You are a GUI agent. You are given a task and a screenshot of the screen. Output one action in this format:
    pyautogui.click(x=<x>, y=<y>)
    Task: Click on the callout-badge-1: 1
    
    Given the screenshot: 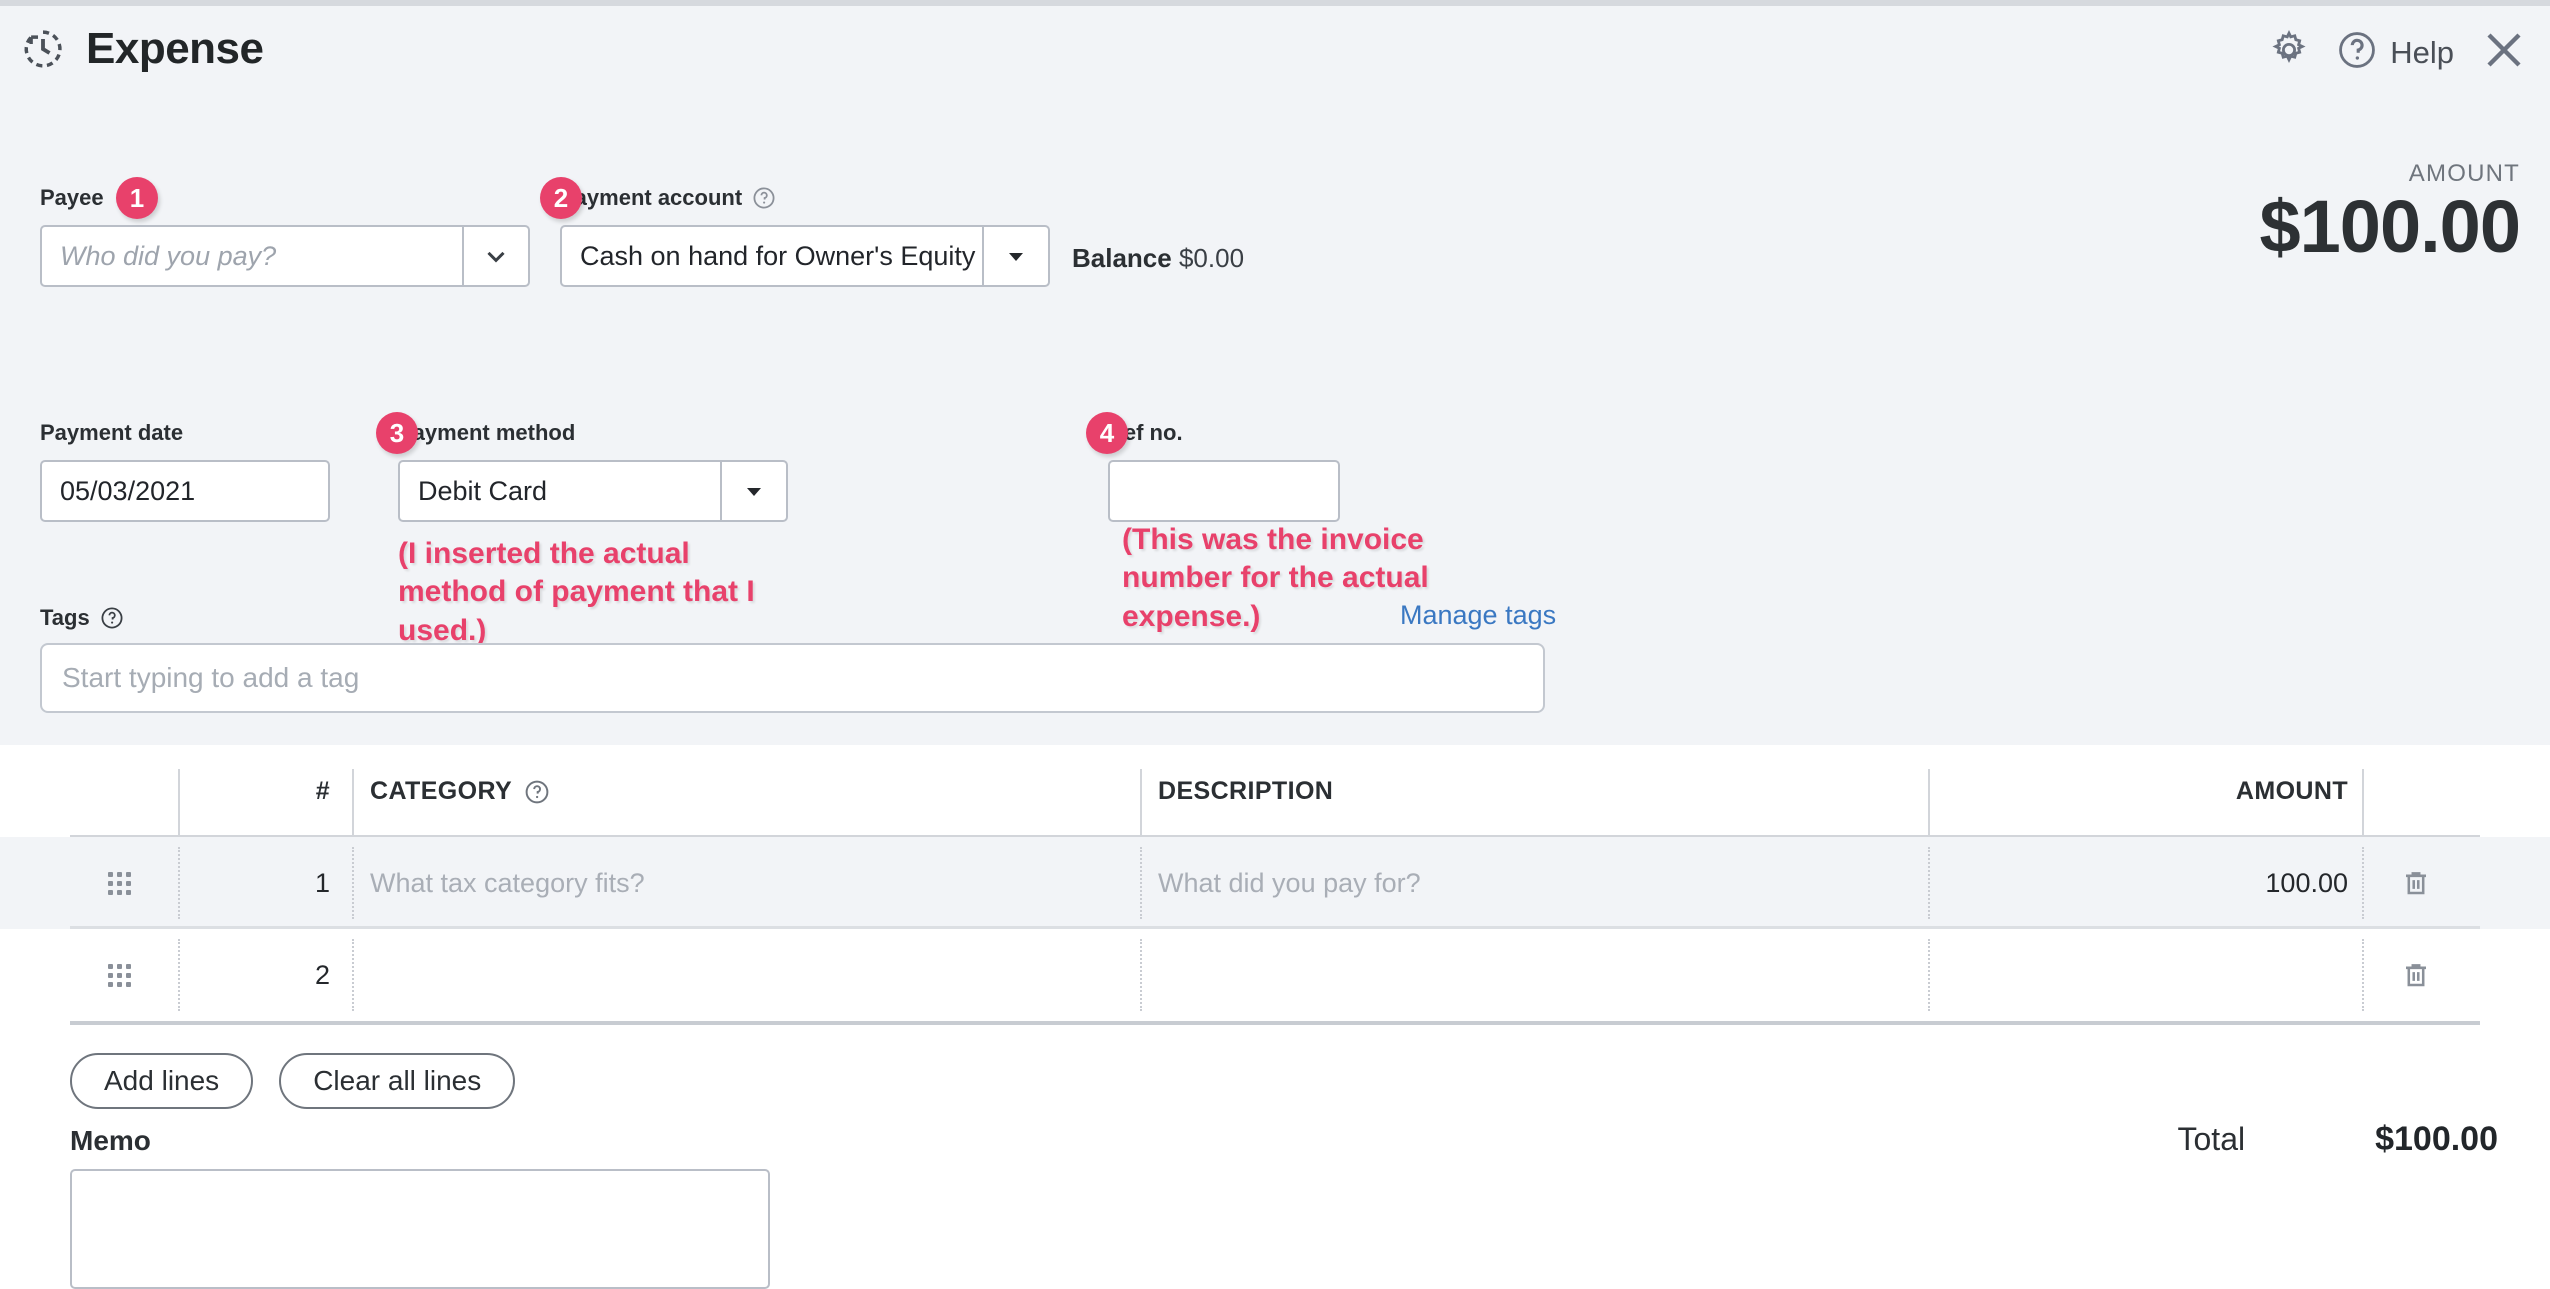 What is the action you would take?
    pyautogui.click(x=137, y=198)
    